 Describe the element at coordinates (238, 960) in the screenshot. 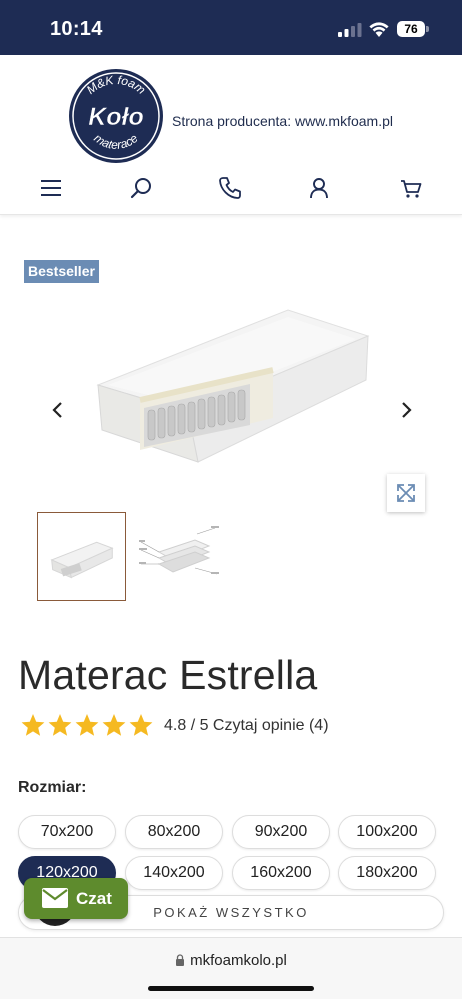

I see `url-text: mkfoamkolo.pl` at that location.